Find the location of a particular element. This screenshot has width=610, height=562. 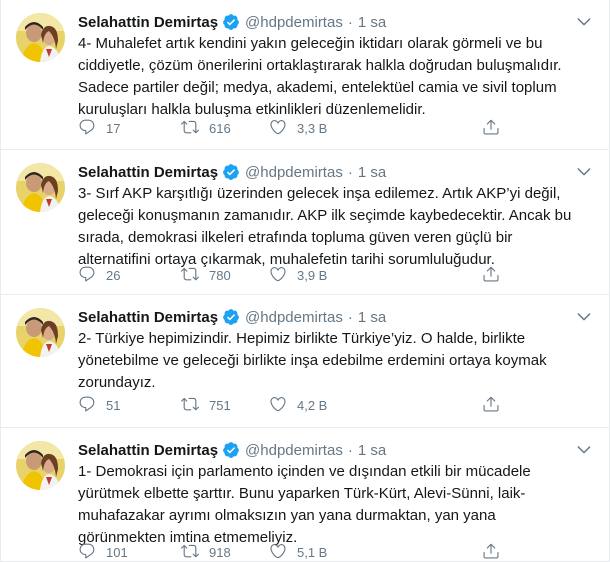

reply-count: 101 is located at coordinates (117, 552).